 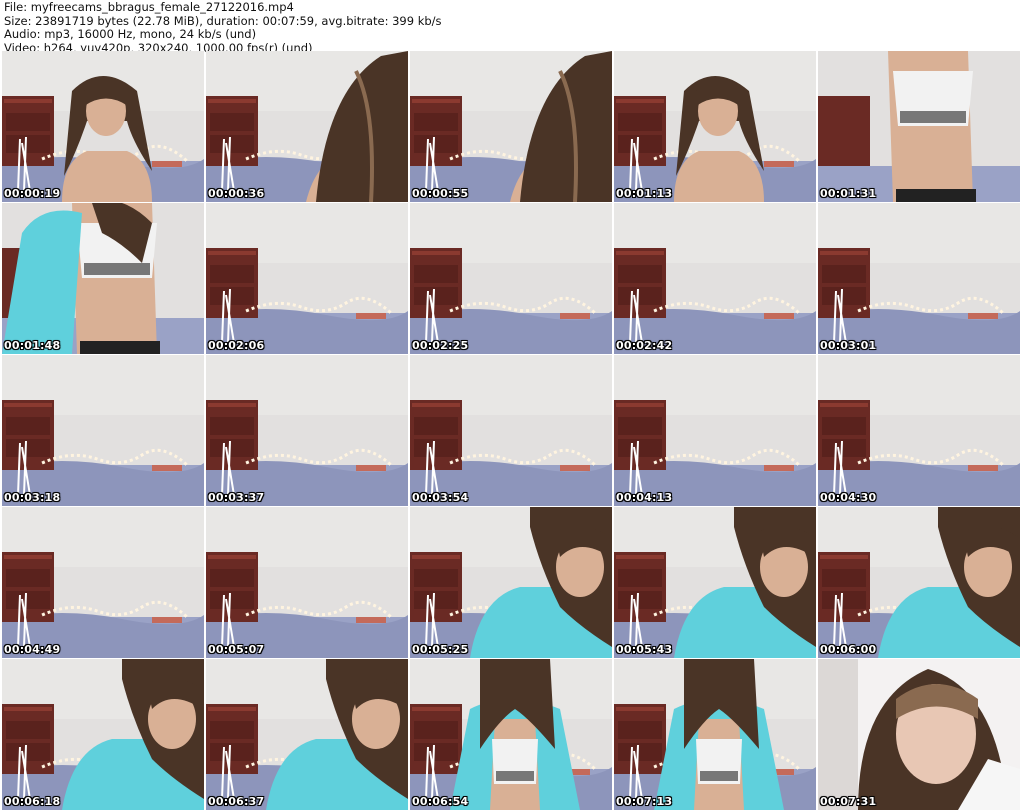 I want to click on video-thumbnail: 00:01:13, so click(x=715, y=126).